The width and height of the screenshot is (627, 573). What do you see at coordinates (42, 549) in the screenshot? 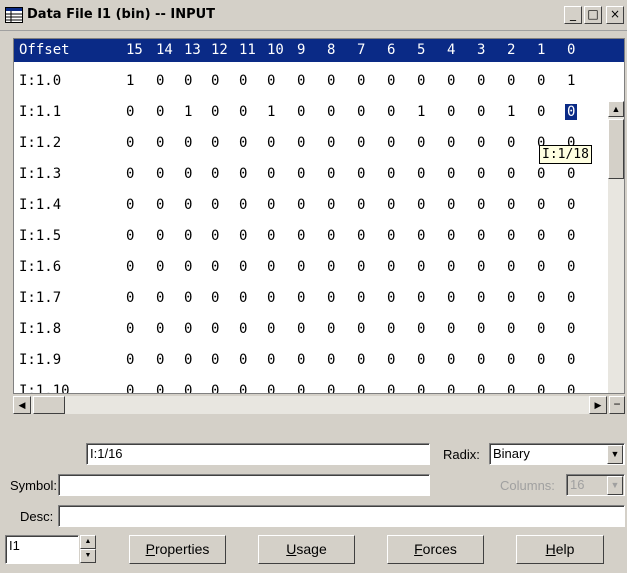
I see `file-number-field: I1` at bounding box center [42, 549].